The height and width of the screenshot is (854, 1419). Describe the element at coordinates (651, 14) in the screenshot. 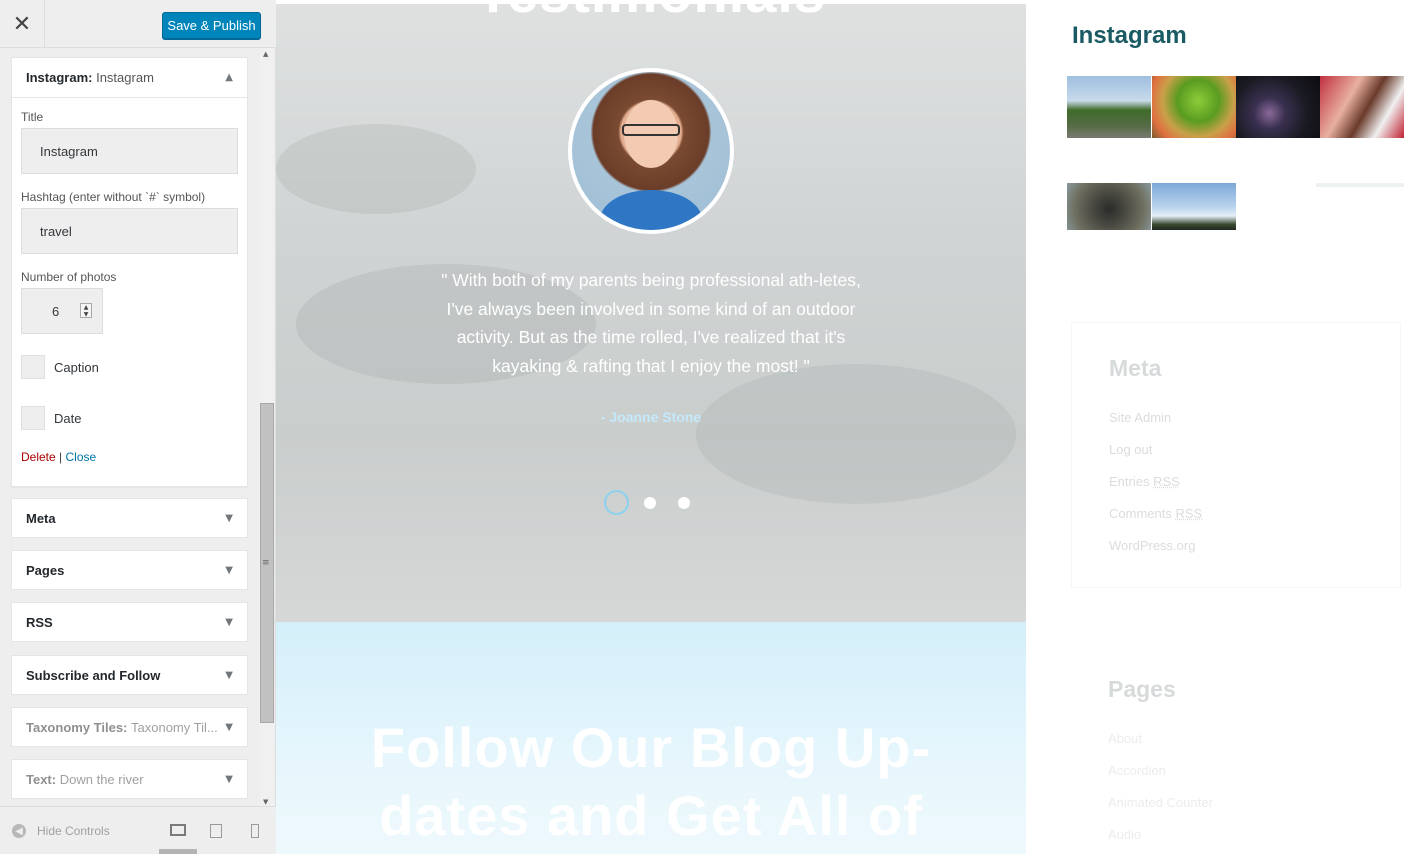

I see `section-heading: Testimonials` at that location.